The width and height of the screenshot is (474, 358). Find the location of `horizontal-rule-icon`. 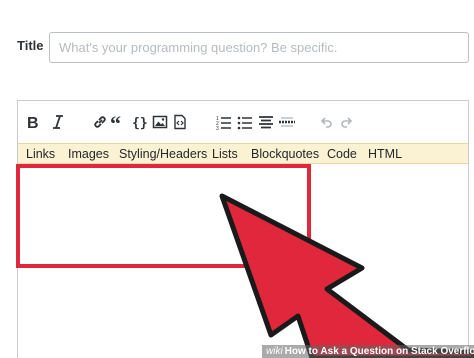

horizontal-rule-icon is located at coordinates (287, 122).